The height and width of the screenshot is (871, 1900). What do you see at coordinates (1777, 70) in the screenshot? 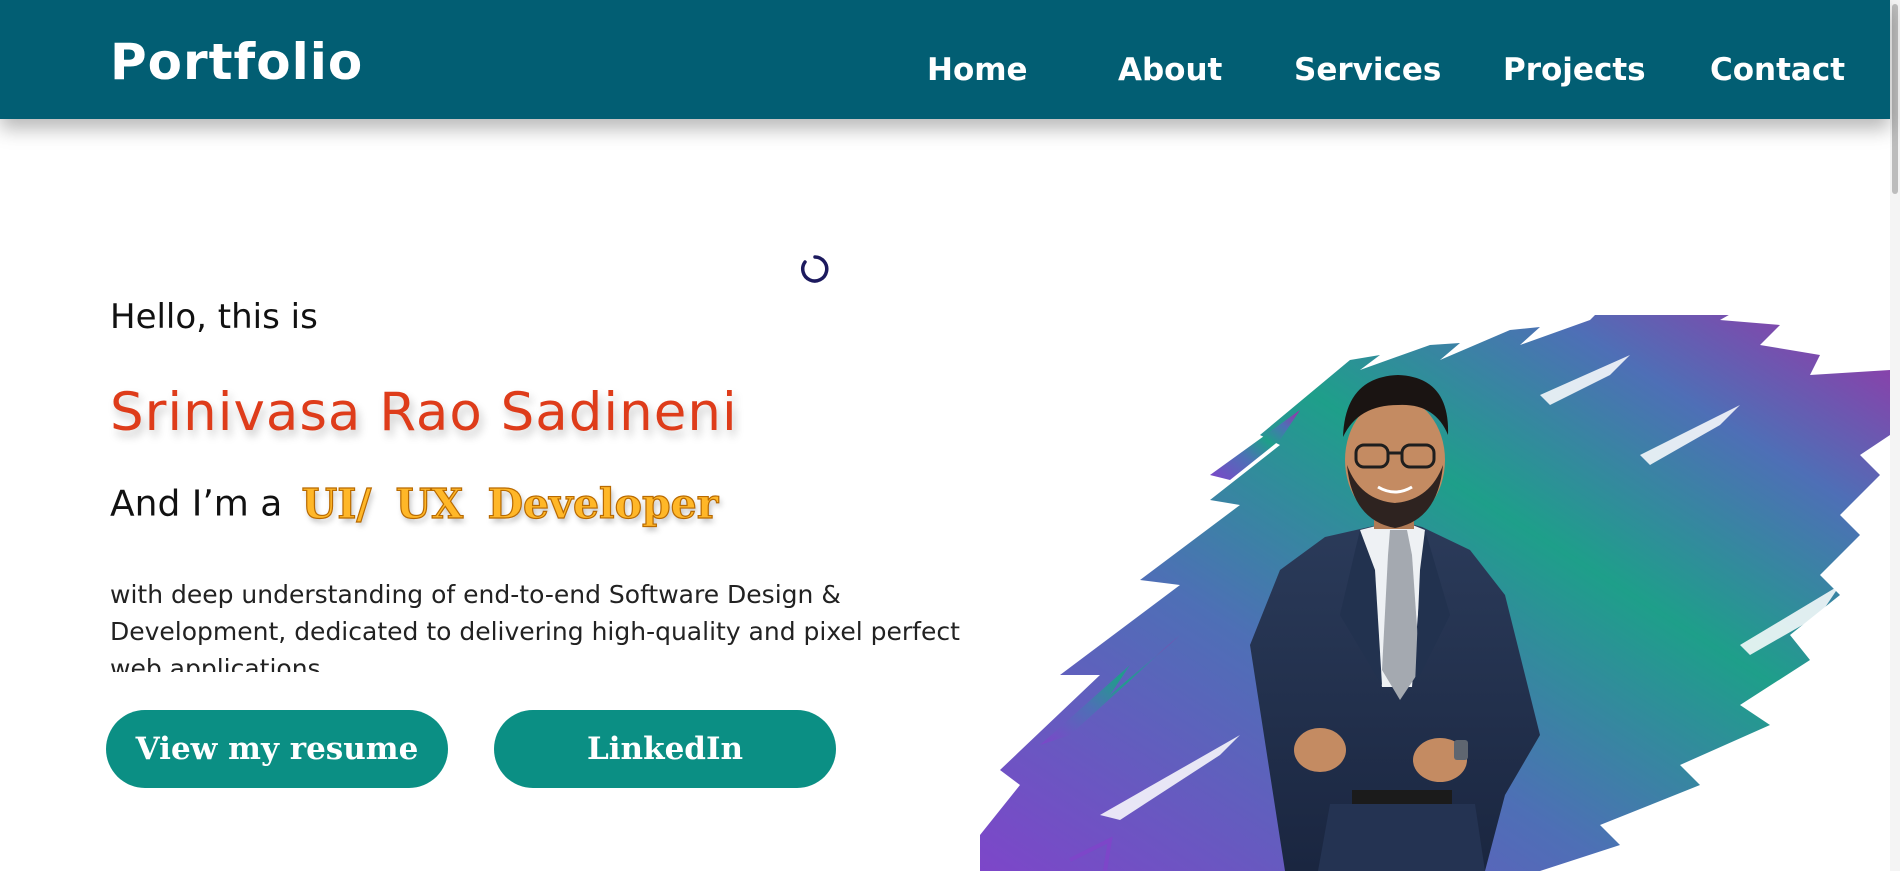
I see `nav-contact: Contact` at bounding box center [1777, 70].